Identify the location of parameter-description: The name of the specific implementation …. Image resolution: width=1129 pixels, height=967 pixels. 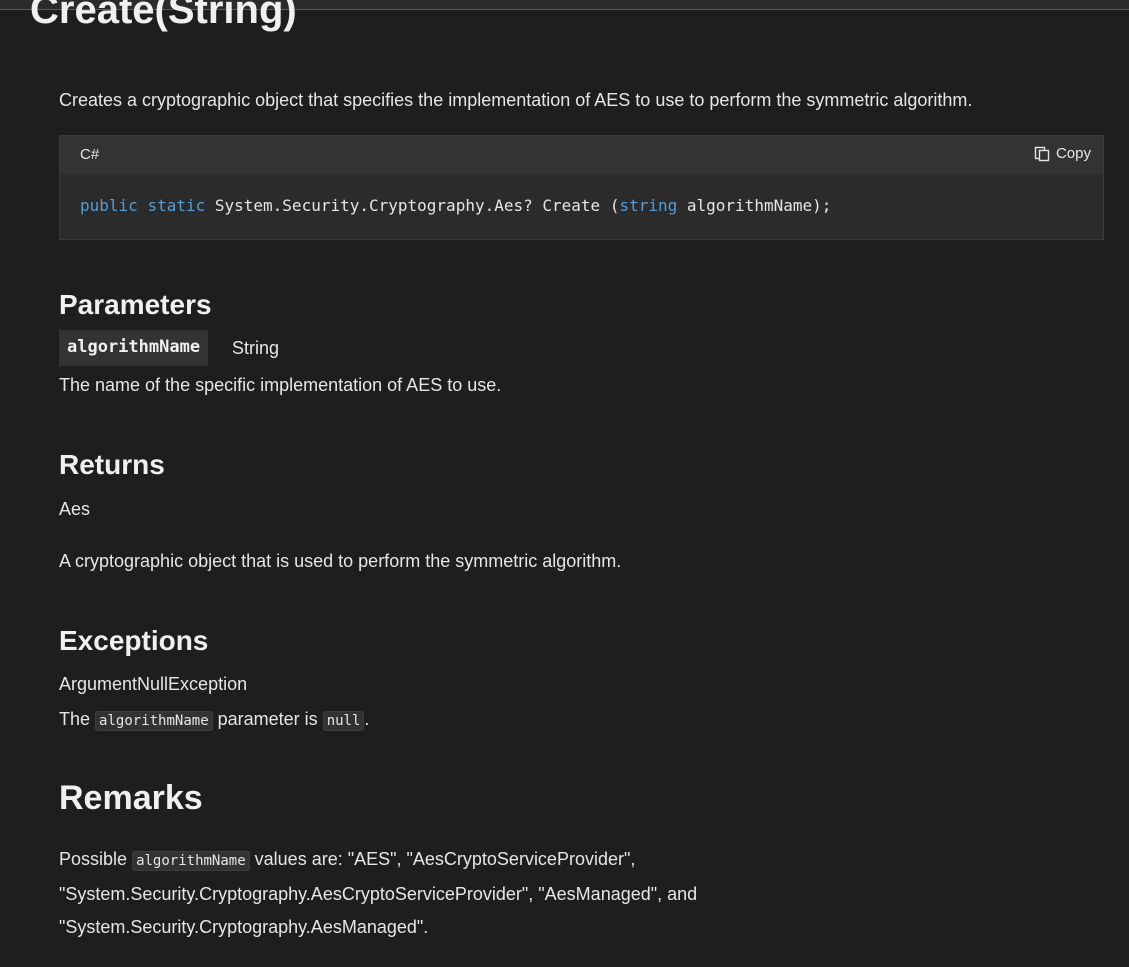
(280, 385).